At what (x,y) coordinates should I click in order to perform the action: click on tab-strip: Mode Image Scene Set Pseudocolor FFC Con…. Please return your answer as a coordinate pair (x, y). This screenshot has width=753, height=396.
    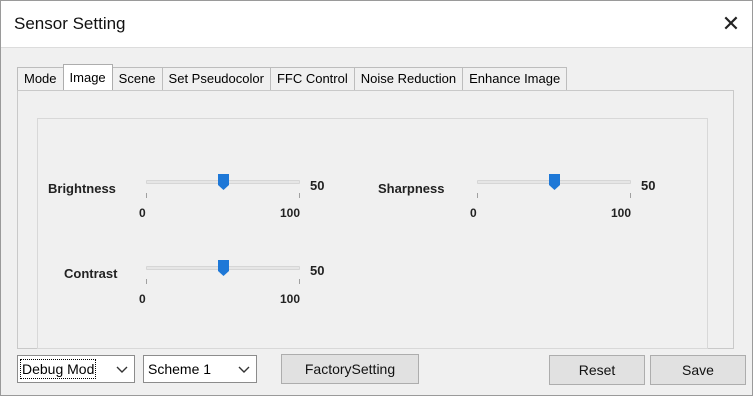
    Looking at the image, I should click on (292, 77).